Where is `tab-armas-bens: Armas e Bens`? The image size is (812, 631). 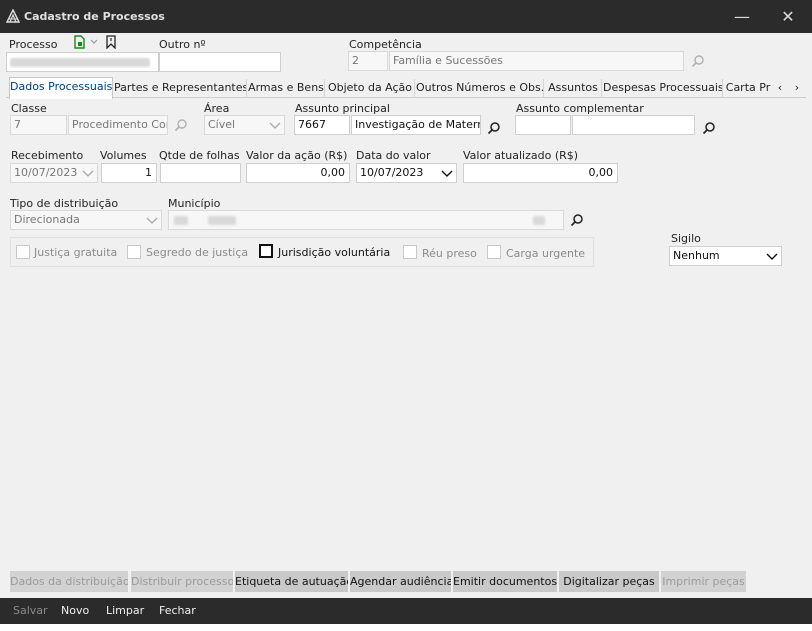 tab-armas-bens: Armas e Bens is located at coordinates (286, 88).